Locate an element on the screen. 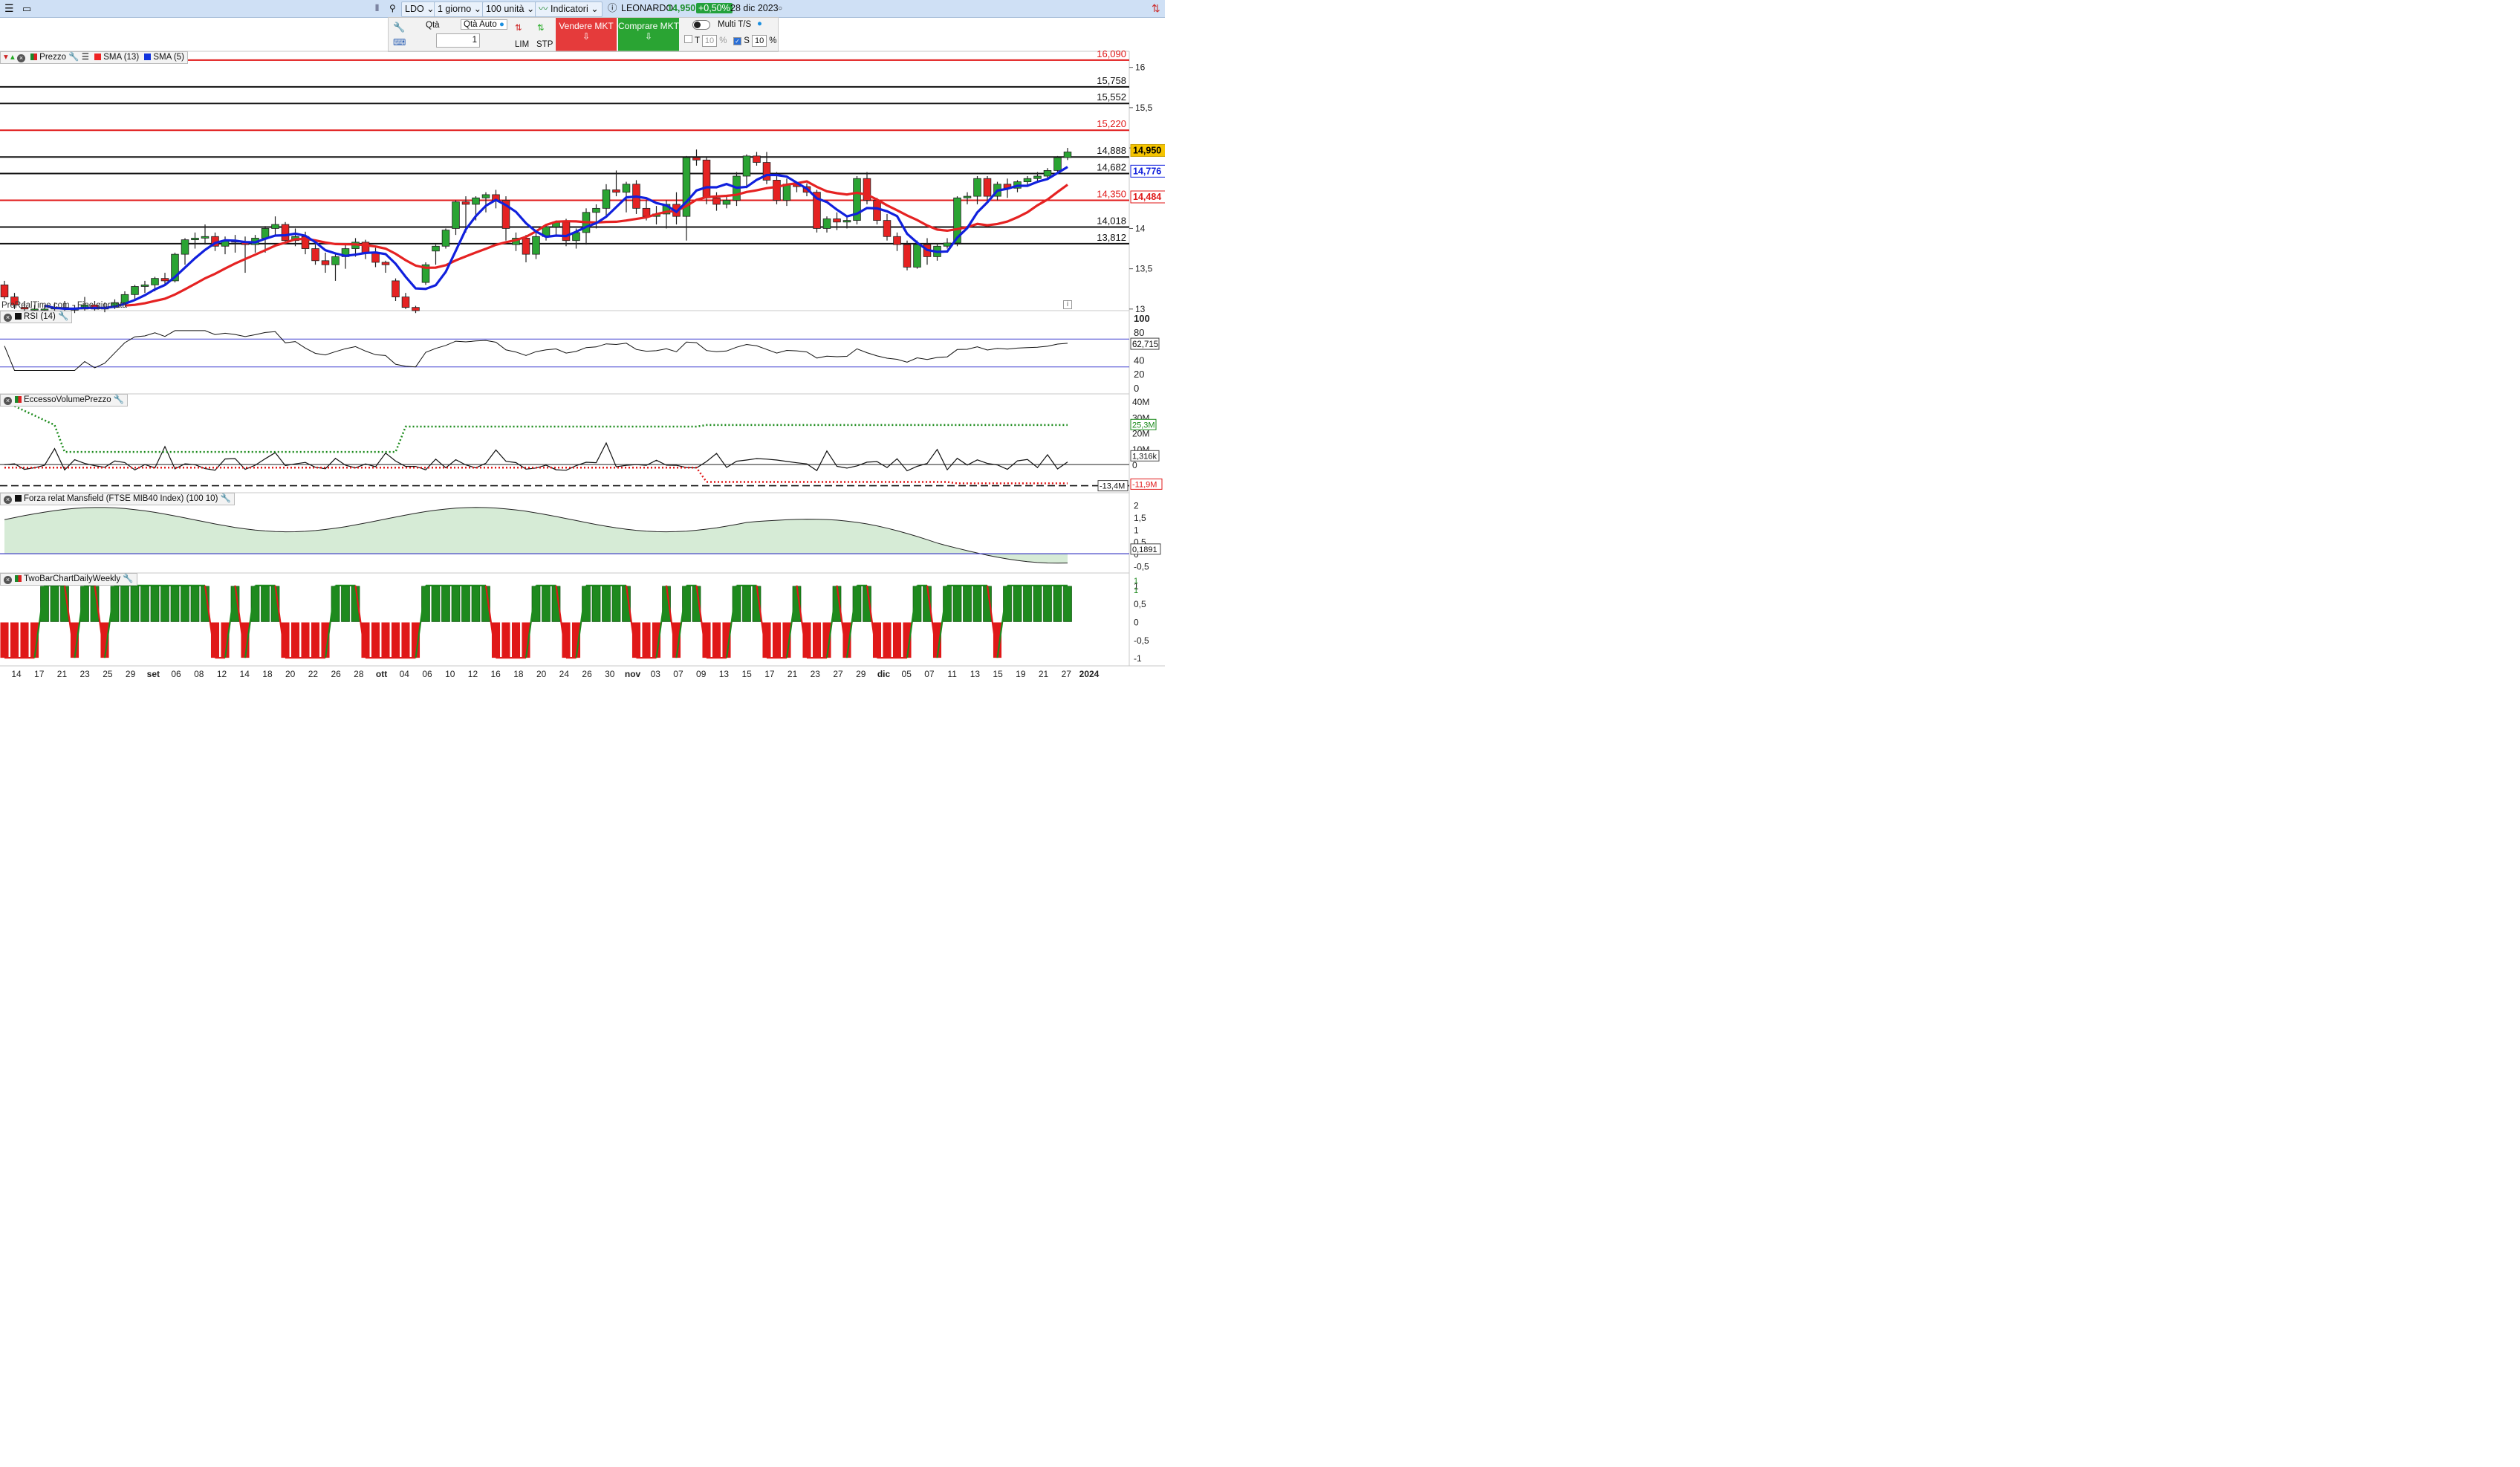 This screenshot has width=2520, height=1467. mansfield-wrench-icon: 🔧 is located at coordinates (226, 499).